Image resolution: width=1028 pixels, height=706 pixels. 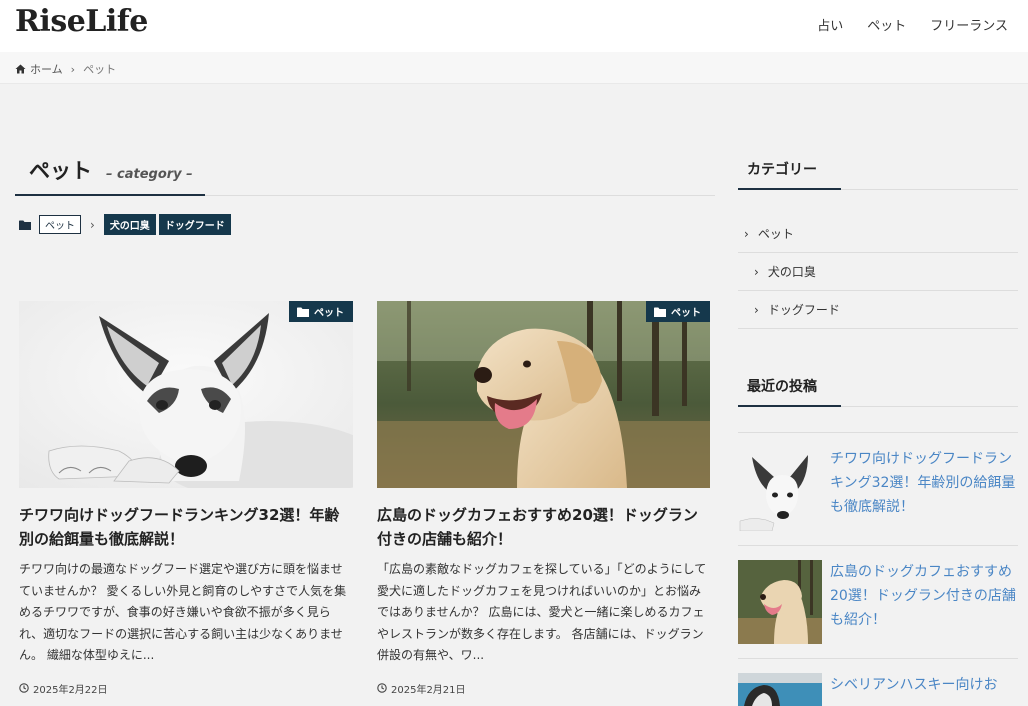 I want to click on category-tag-row: ペット › 犬の口臭 ドッグフード, so click(x=125, y=224).